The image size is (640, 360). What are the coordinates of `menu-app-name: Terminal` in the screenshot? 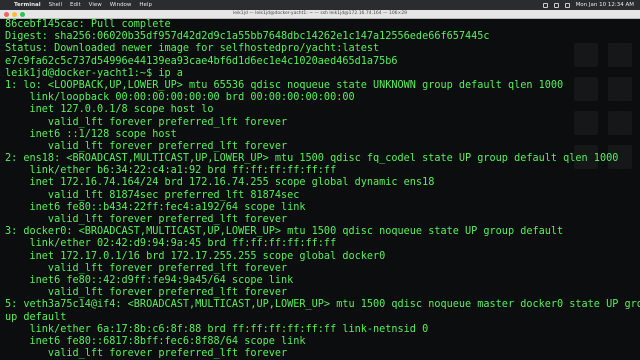 It's located at (27, 5).